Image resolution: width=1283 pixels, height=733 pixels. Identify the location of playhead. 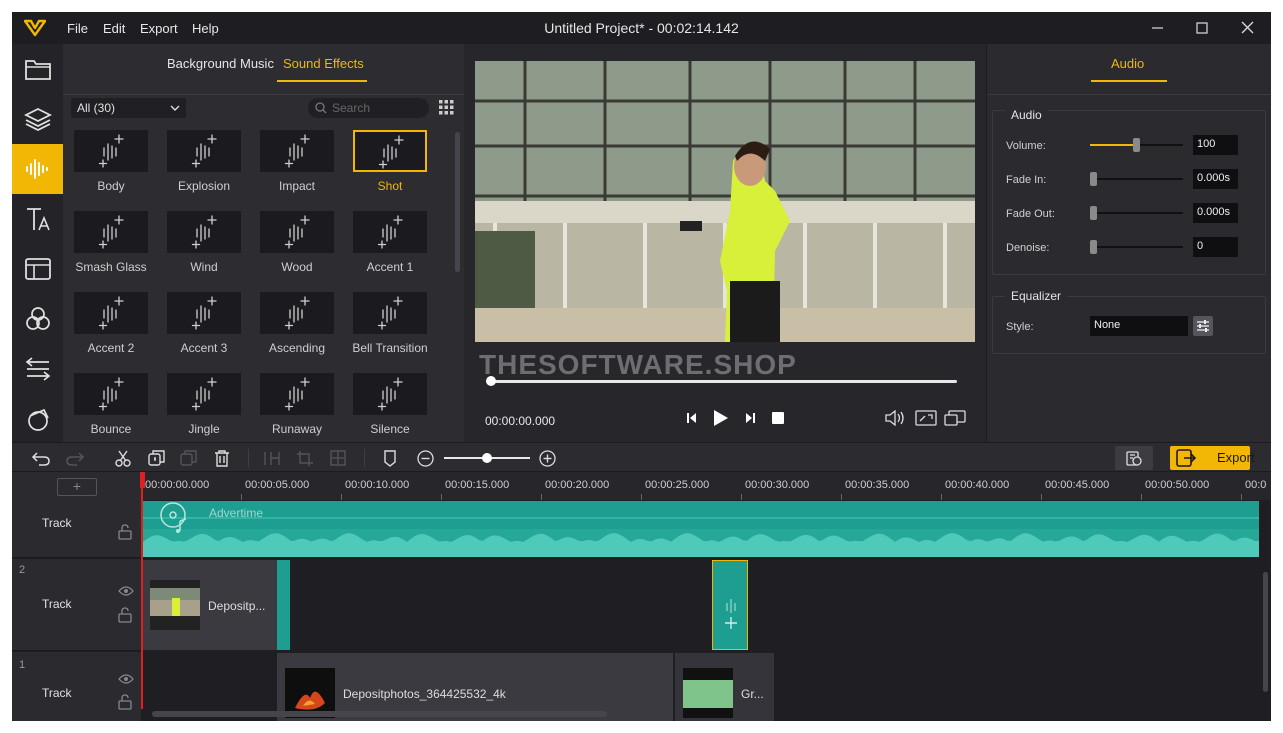
(142, 590).